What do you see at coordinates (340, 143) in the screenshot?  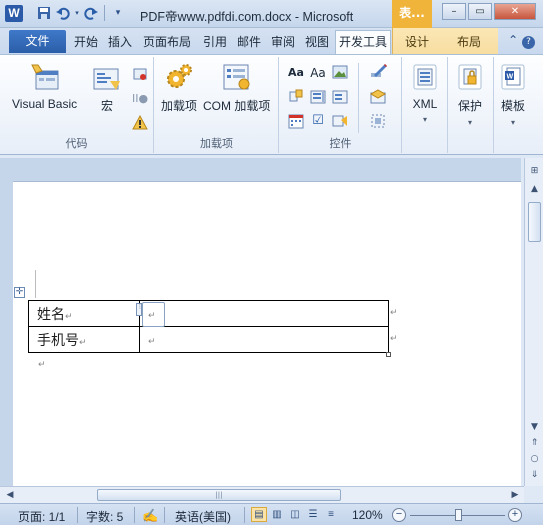 I see `group-controls-label: 控件` at bounding box center [340, 143].